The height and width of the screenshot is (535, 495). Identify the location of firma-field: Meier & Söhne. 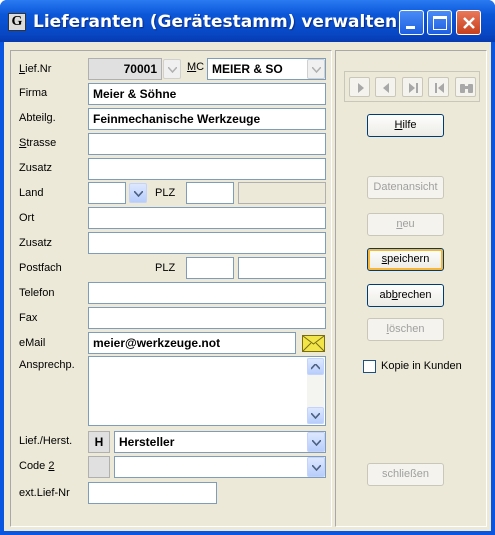
(207, 94).